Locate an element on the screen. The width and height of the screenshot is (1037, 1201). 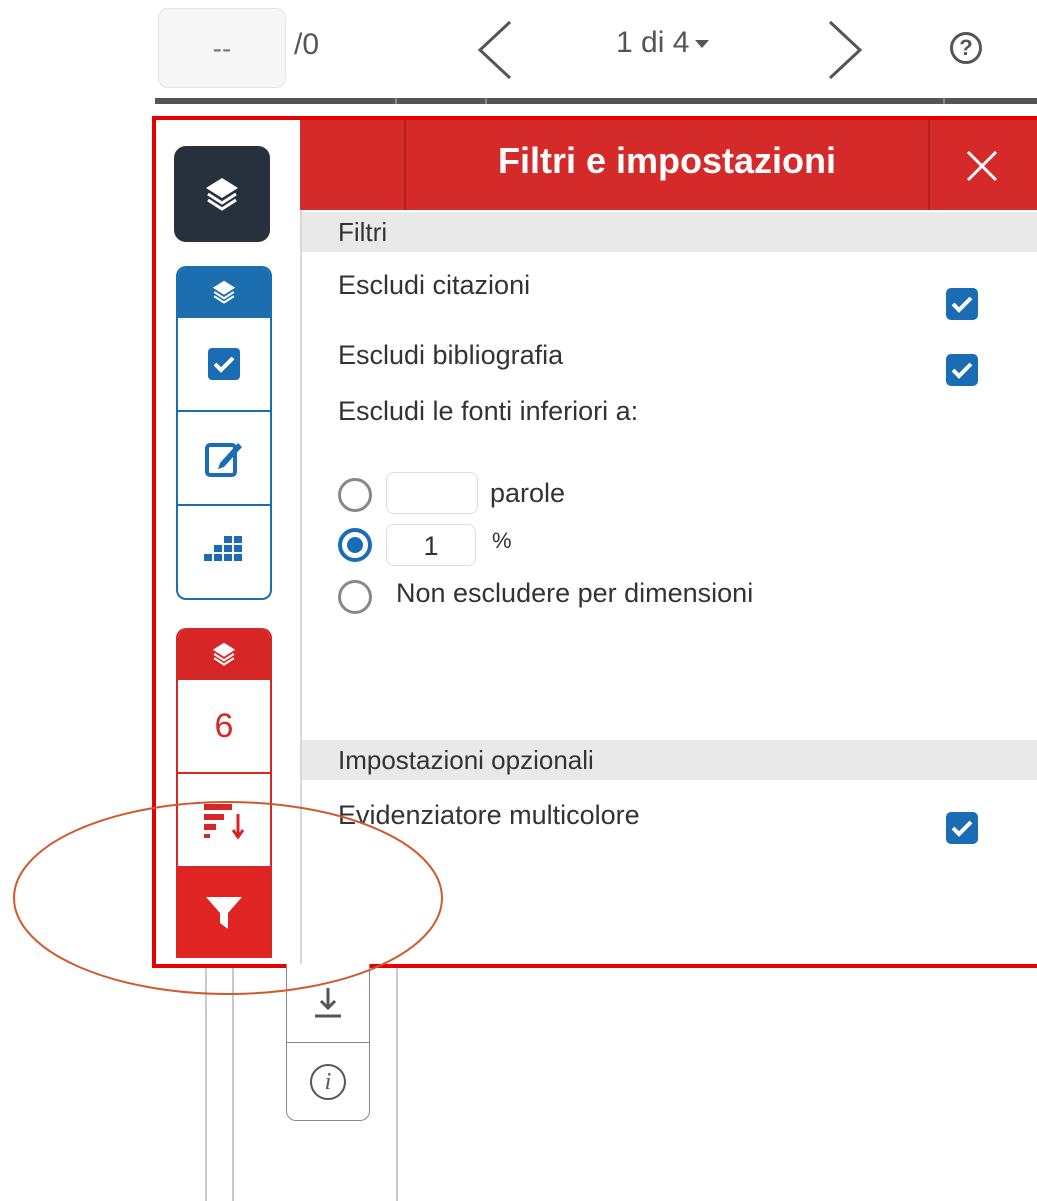
download-icon is located at coordinates (328, 1003).